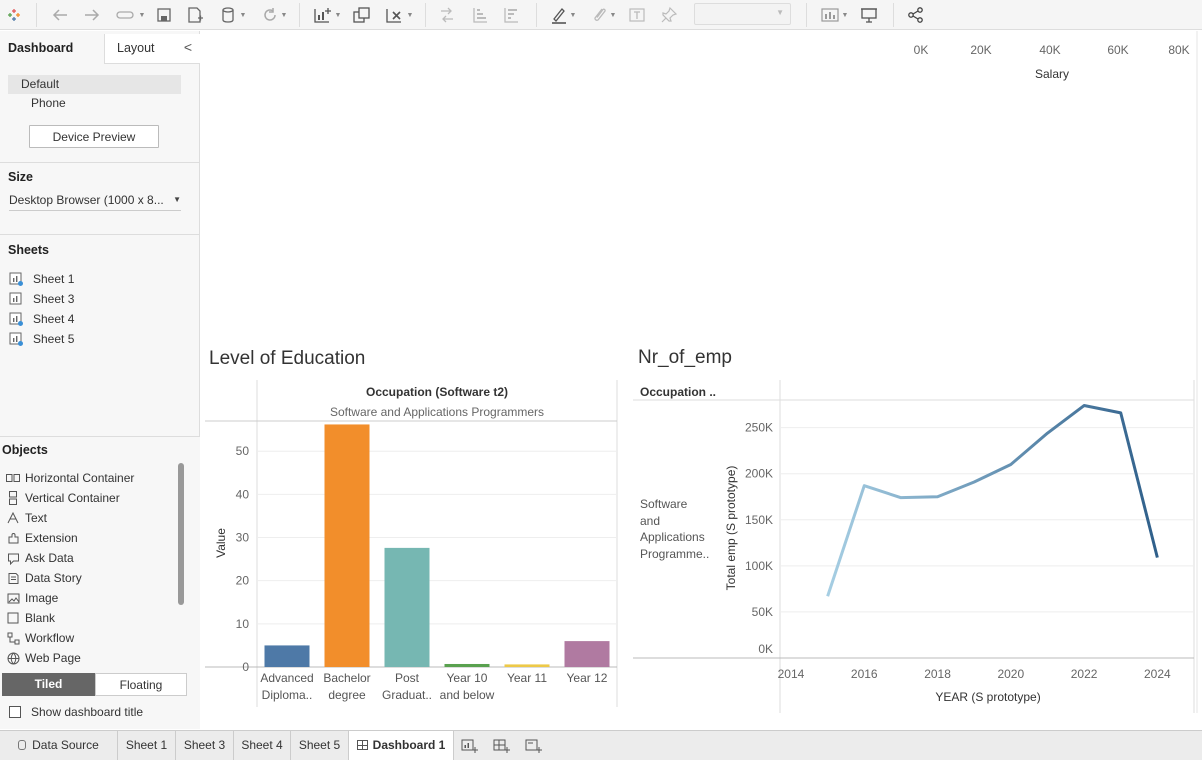 The height and width of the screenshot is (760, 1202). What do you see at coordinates (650, 521) in the screenshot?
I see `line-row-label: and` at bounding box center [650, 521].